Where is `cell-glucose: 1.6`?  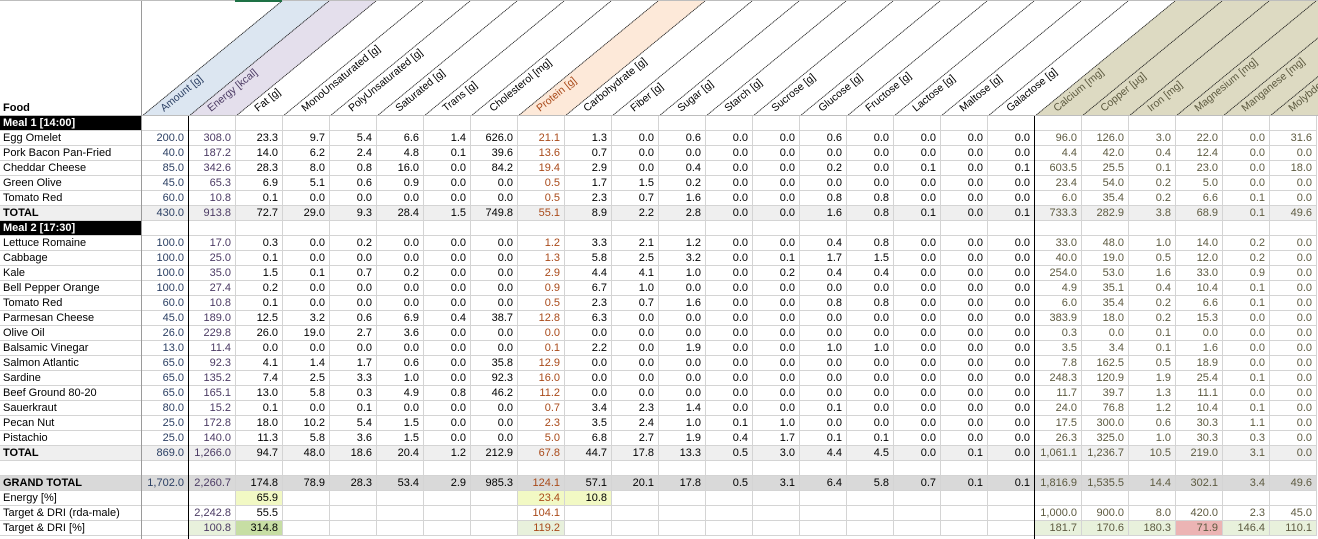 cell-glucose: 1.6 is located at coordinates (823, 213).